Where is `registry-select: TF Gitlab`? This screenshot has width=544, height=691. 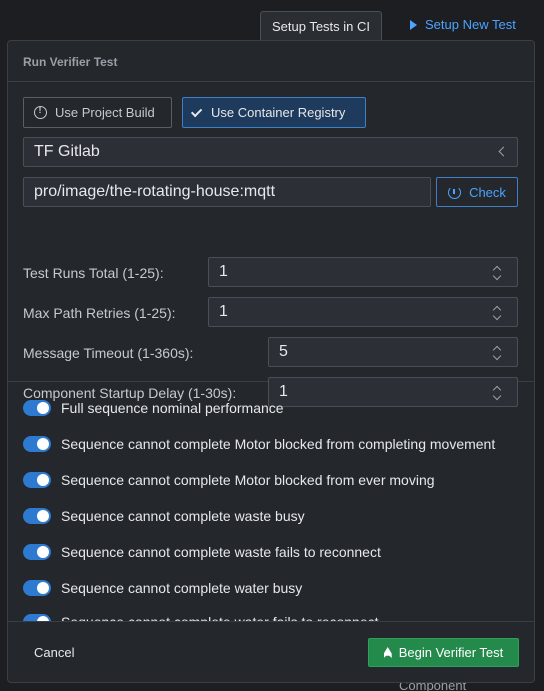
registry-select: TF Gitlab is located at coordinates (270, 152).